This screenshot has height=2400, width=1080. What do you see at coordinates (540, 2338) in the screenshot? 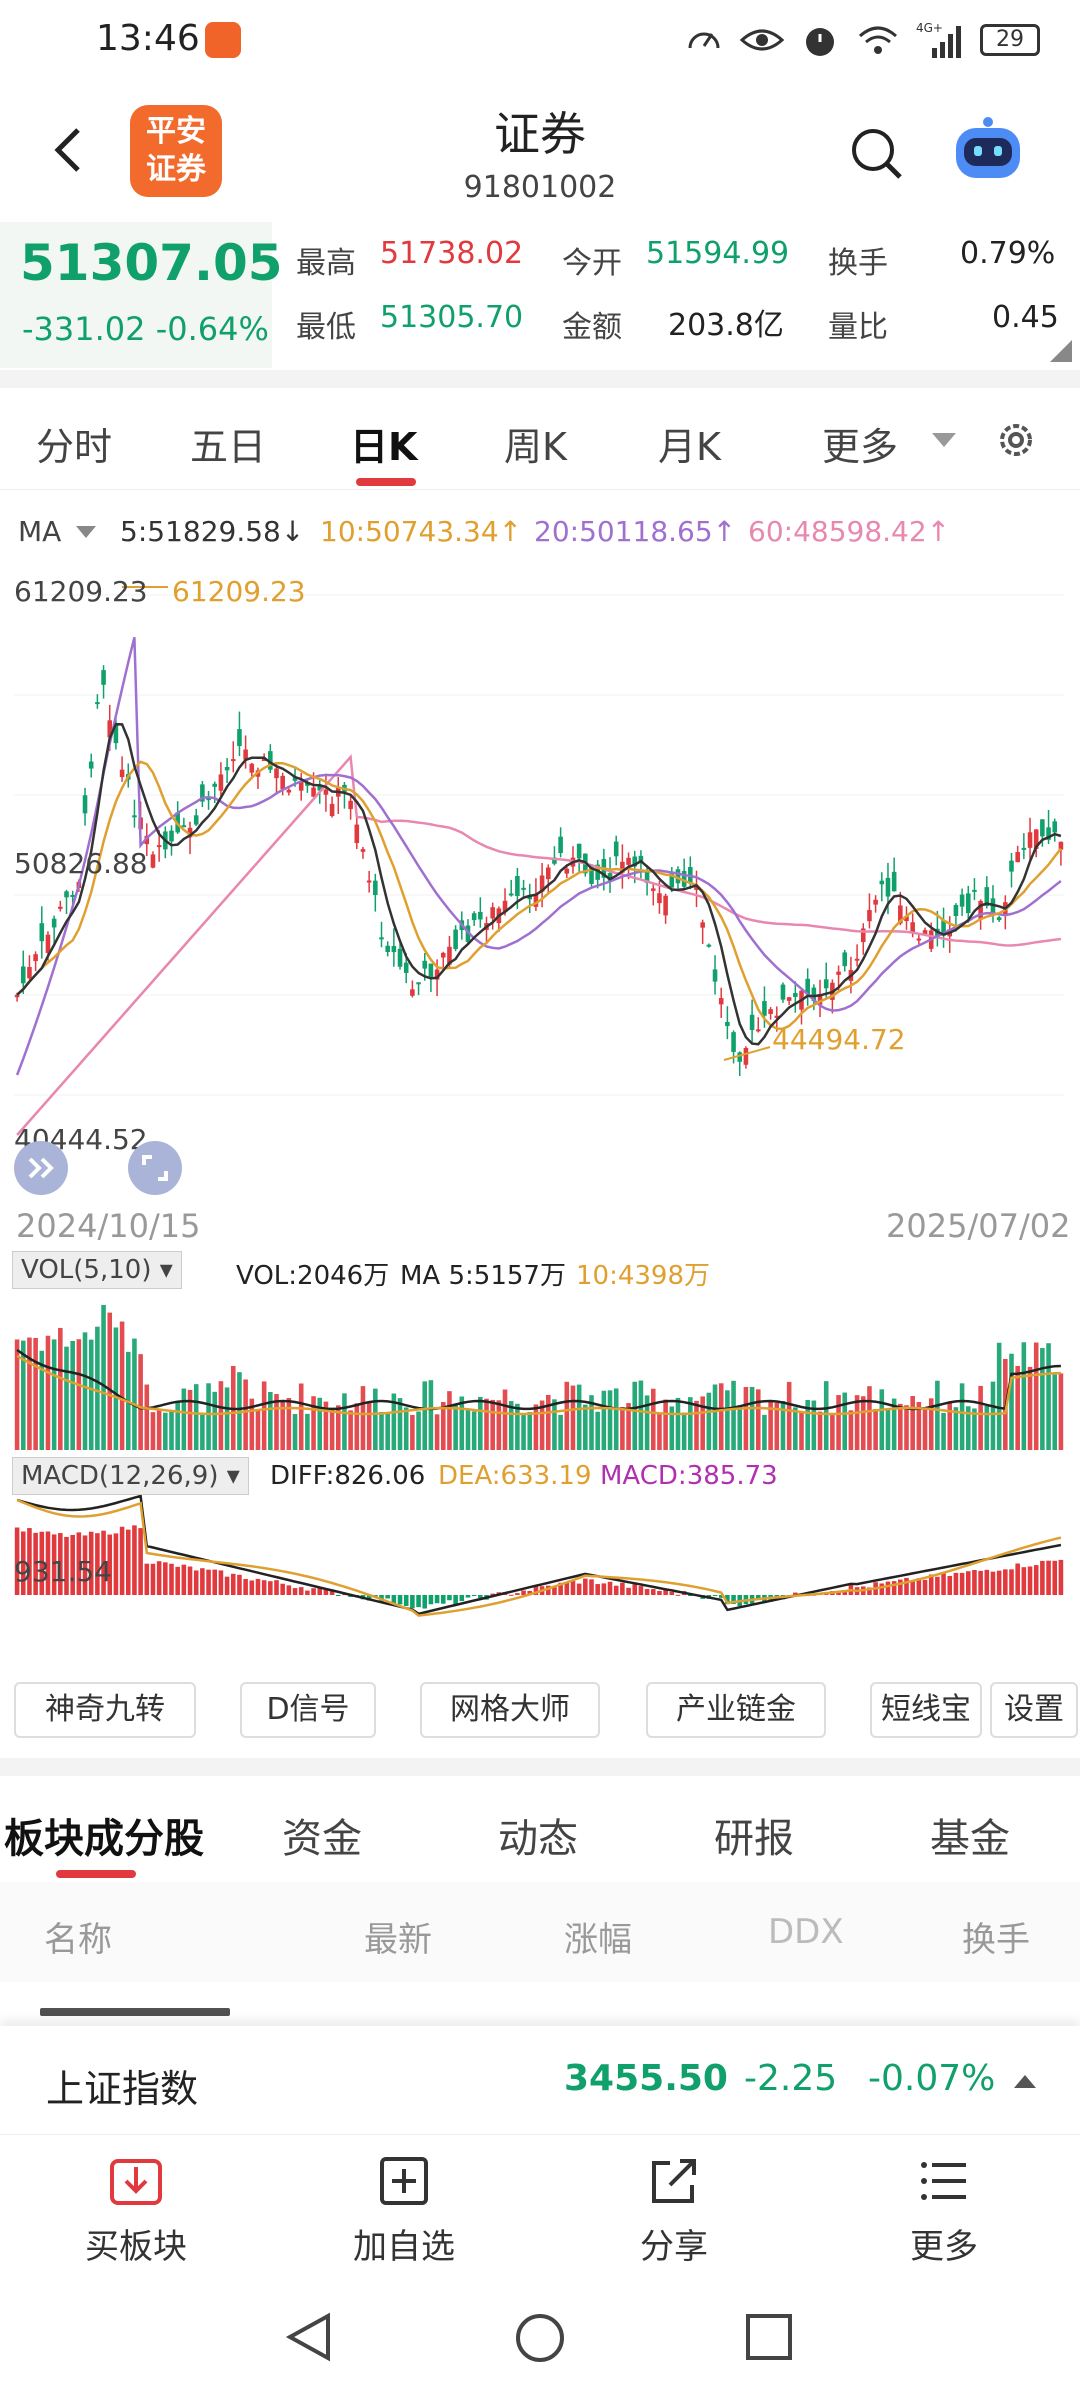
I see `nav-home-icon` at bounding box center [540, 2338].